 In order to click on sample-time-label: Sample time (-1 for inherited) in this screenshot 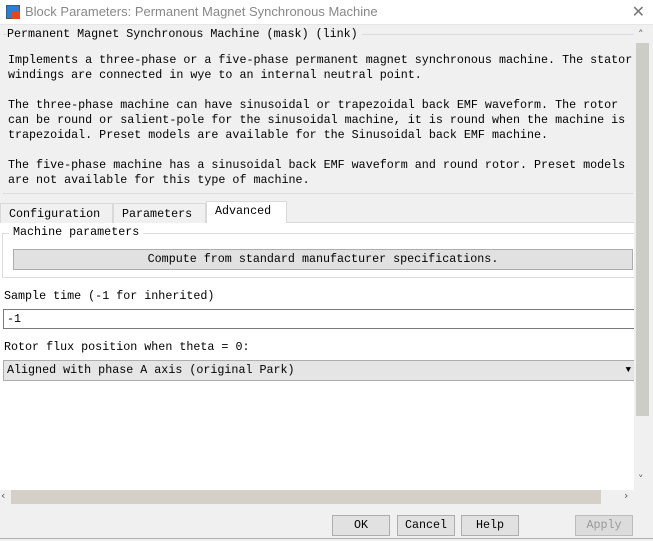, I will do `click(109, 296)`.